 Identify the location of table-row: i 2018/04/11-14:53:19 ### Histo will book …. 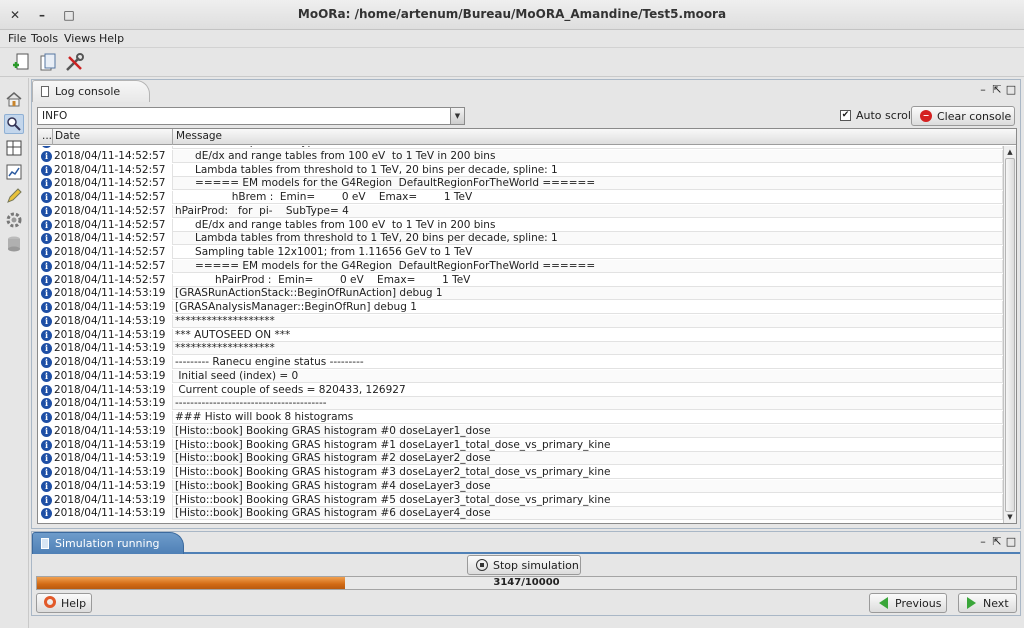
(521, 418).